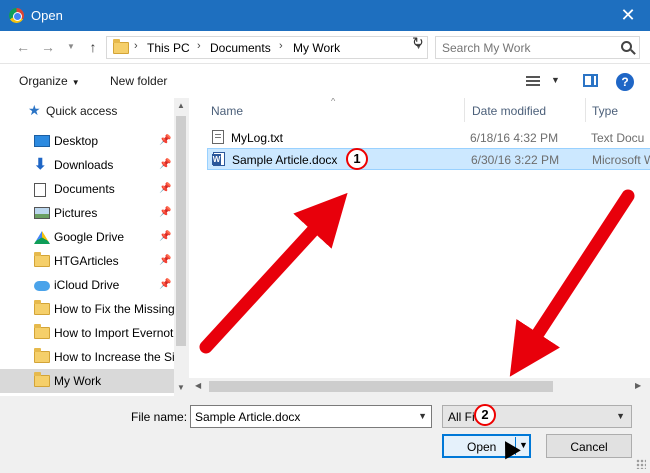  I want to click on nav-item-desktop: Desktop 📌, so click(87, 141).